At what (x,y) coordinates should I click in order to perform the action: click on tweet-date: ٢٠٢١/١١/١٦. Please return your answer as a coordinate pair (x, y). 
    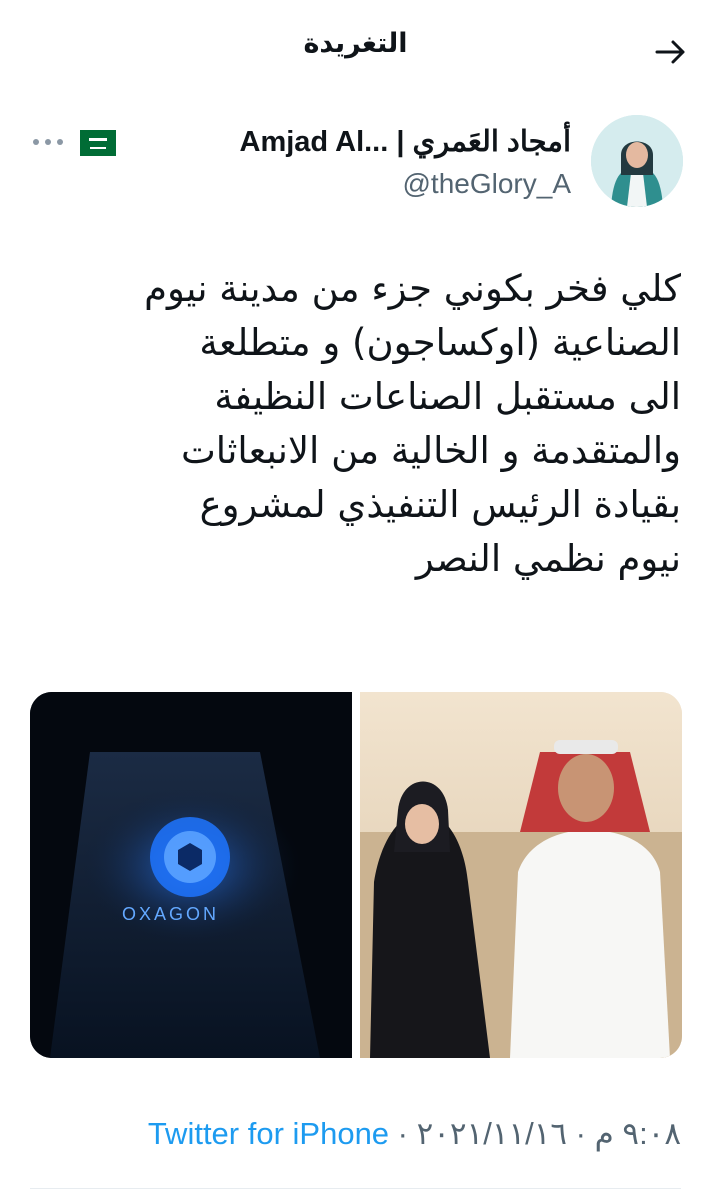
    Looking at the image, I should click on (492, 1133).